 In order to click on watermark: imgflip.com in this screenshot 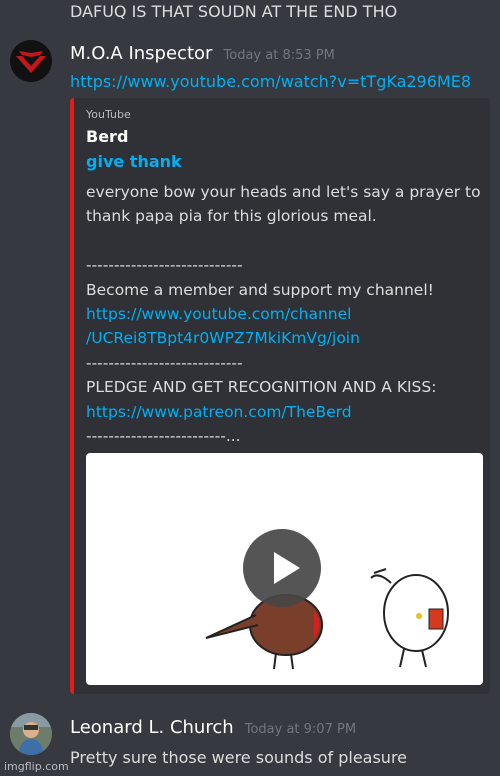, I will do `click(36, 766)`.